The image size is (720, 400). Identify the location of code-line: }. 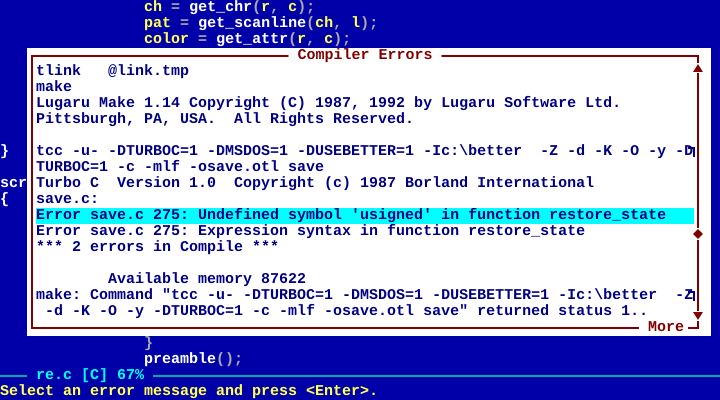
(149, 344).